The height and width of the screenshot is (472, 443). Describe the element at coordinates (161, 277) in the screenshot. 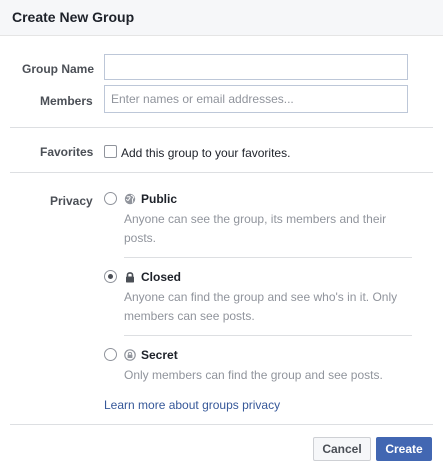

I see `privacy-closed-title: Closed` at that location.